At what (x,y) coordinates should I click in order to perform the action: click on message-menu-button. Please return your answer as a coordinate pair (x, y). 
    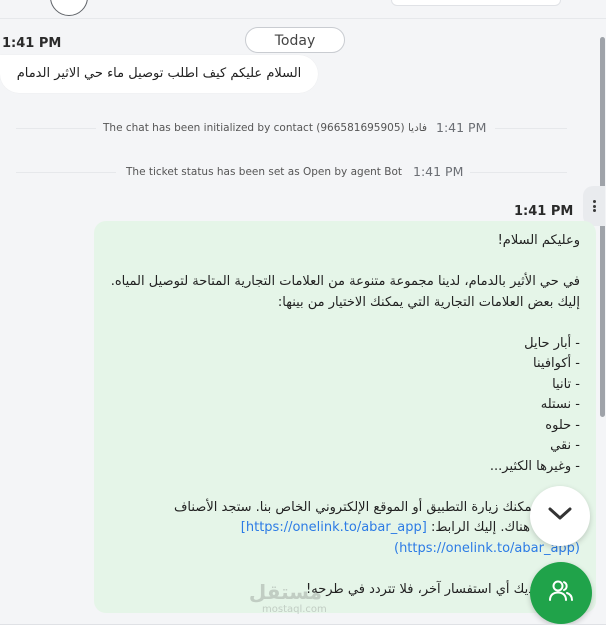
    Looking at the image, I should click on (594, 206).